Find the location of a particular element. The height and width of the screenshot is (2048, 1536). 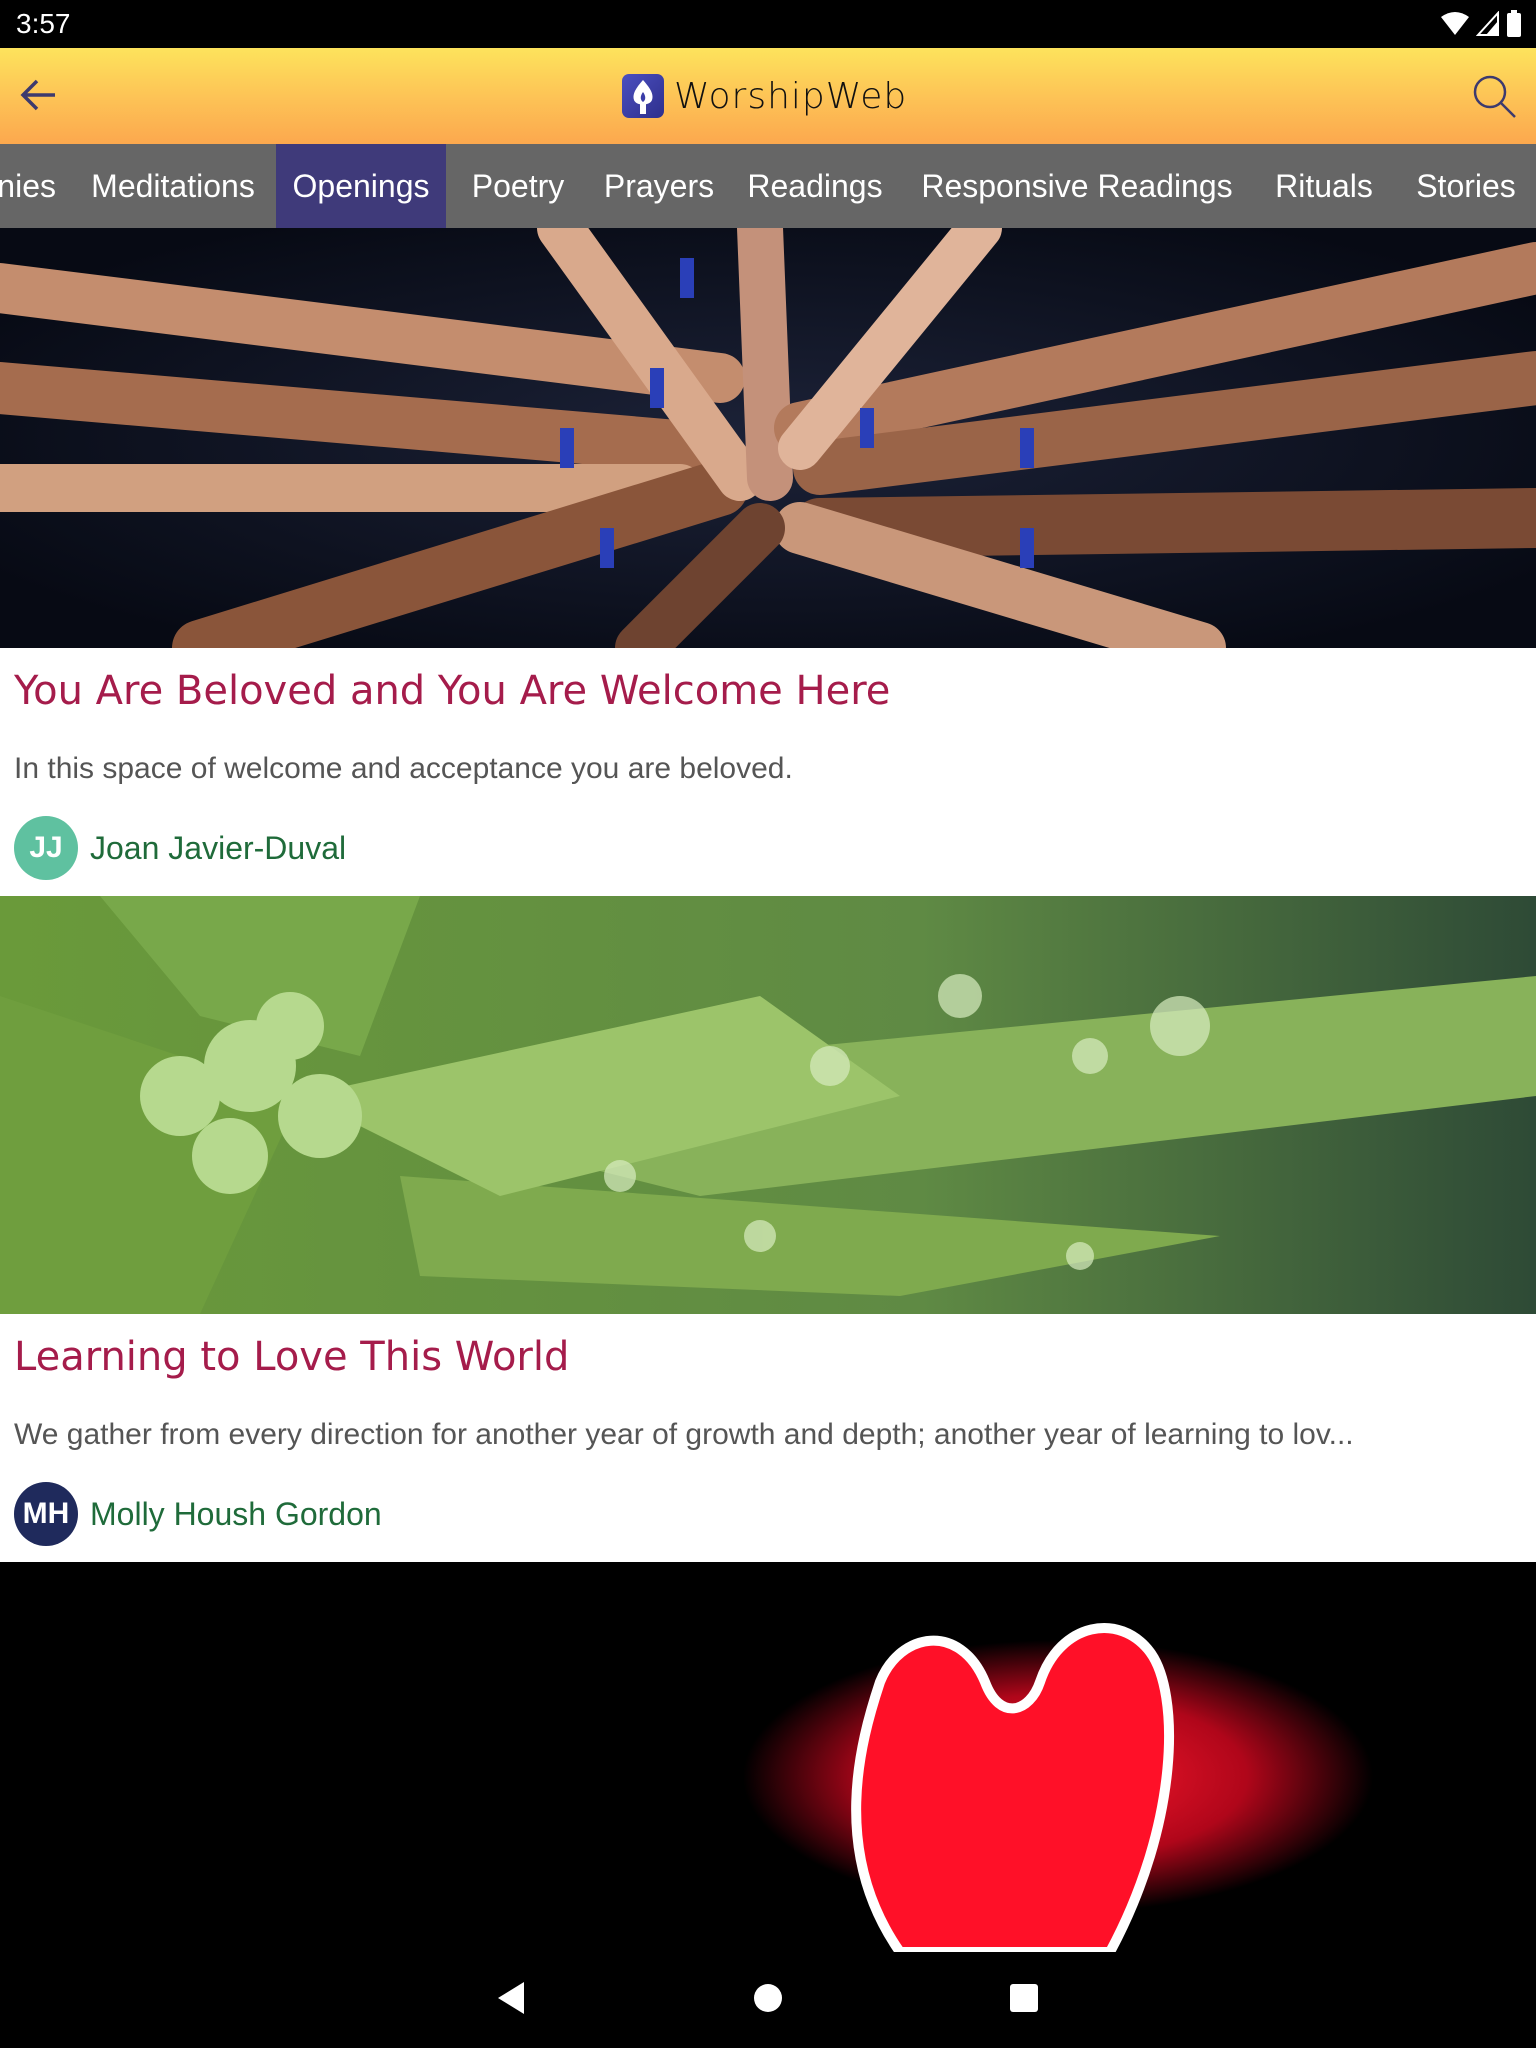

tab-label: Rituals is located at coordinates (1324, 185).